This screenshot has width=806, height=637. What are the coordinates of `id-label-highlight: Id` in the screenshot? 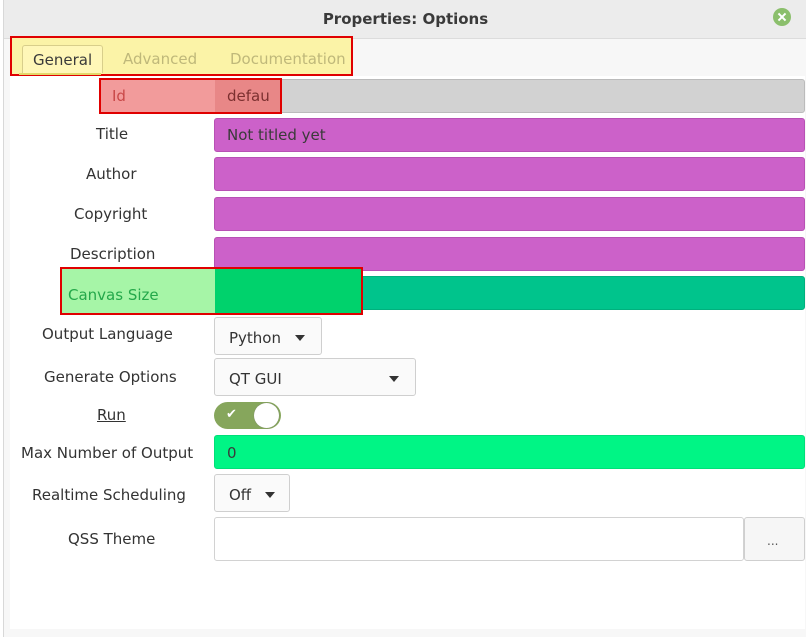 It's located at (158, 96).